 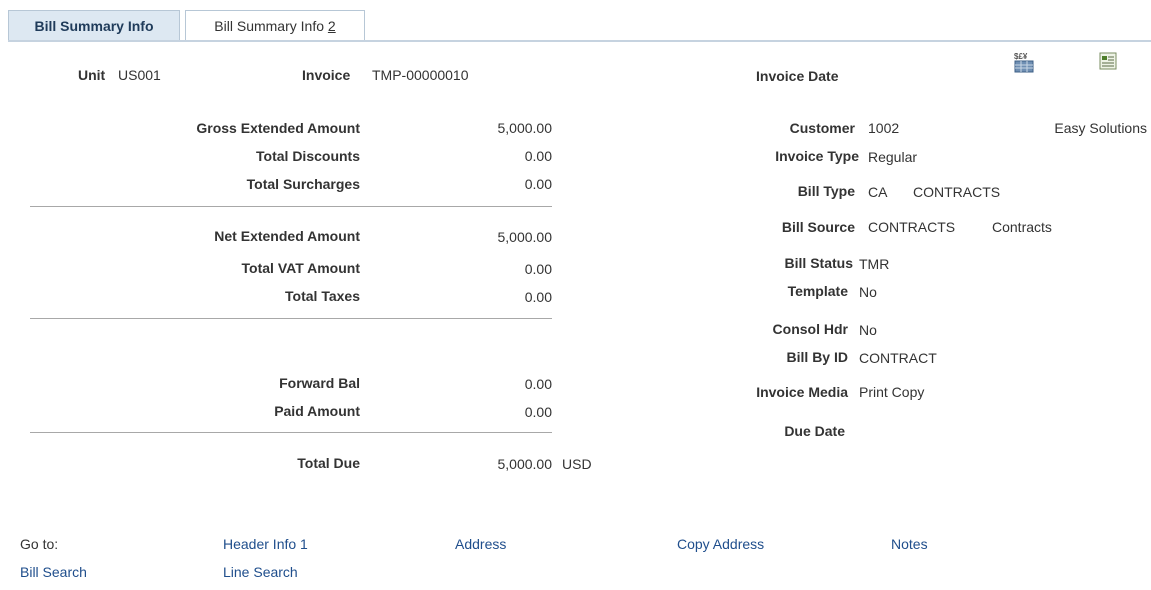 What do you see at coordinates (1022, 227) in the screenshot?
I see `bill-source-desc: Contracts` at bounding box center [1022, 227].